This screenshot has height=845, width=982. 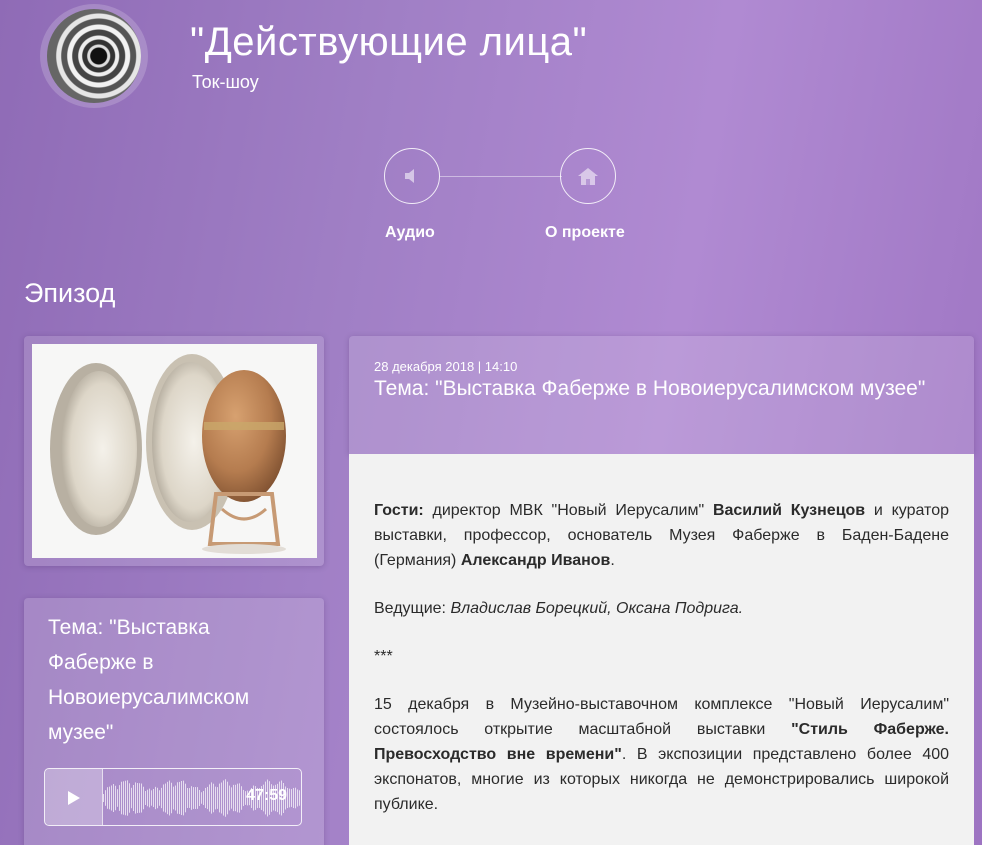 I want to click on hosts-label: Ведущие:, so click(x=412, y=608).